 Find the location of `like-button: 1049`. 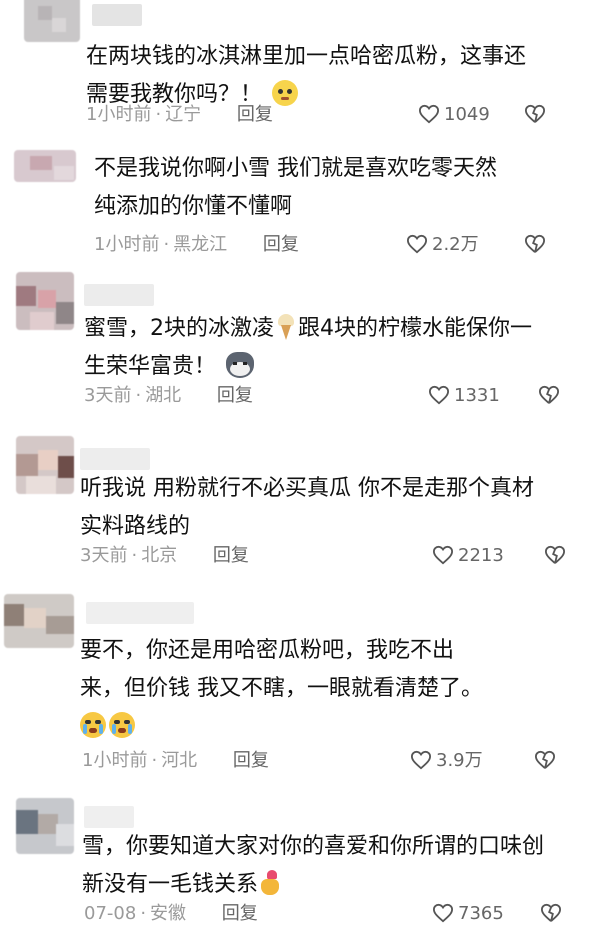

like-button: 1049 is located at coordinates (454, 115).